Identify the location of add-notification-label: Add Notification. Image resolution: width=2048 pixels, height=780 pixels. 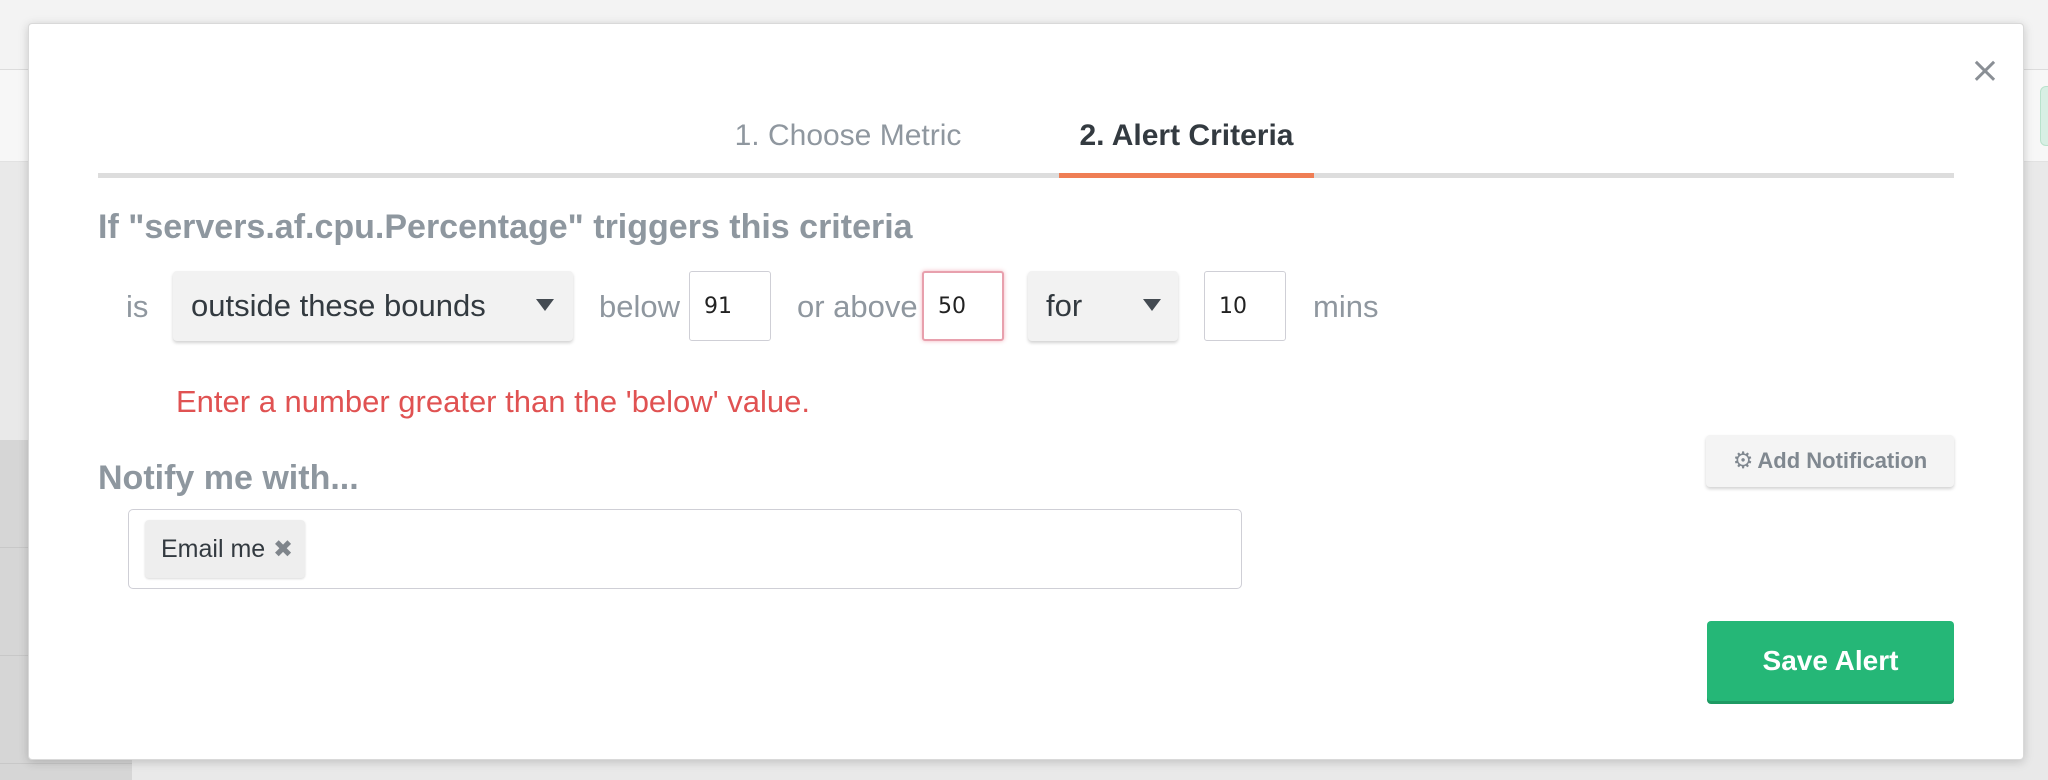
(1842, 460).